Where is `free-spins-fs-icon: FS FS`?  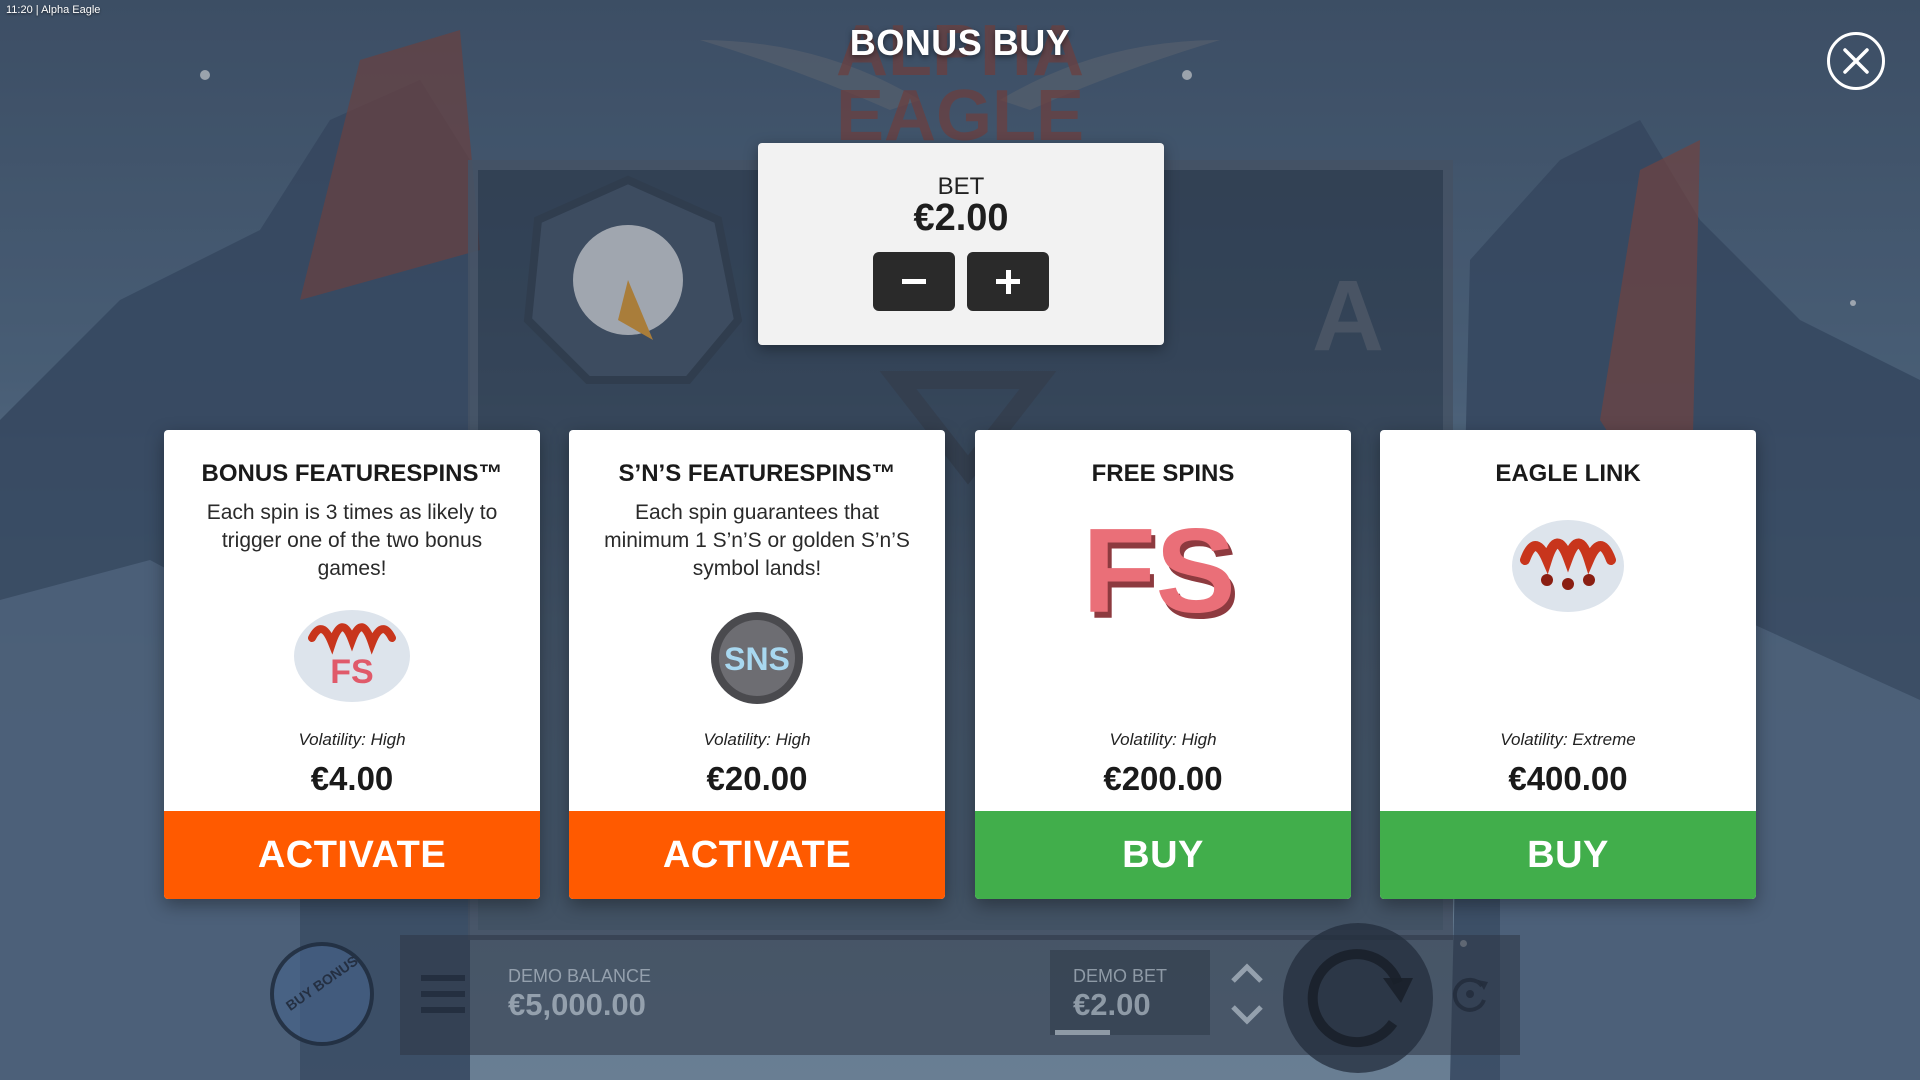 free-spins-fs-icon: FS FS is located at coordinates (1160, 571).